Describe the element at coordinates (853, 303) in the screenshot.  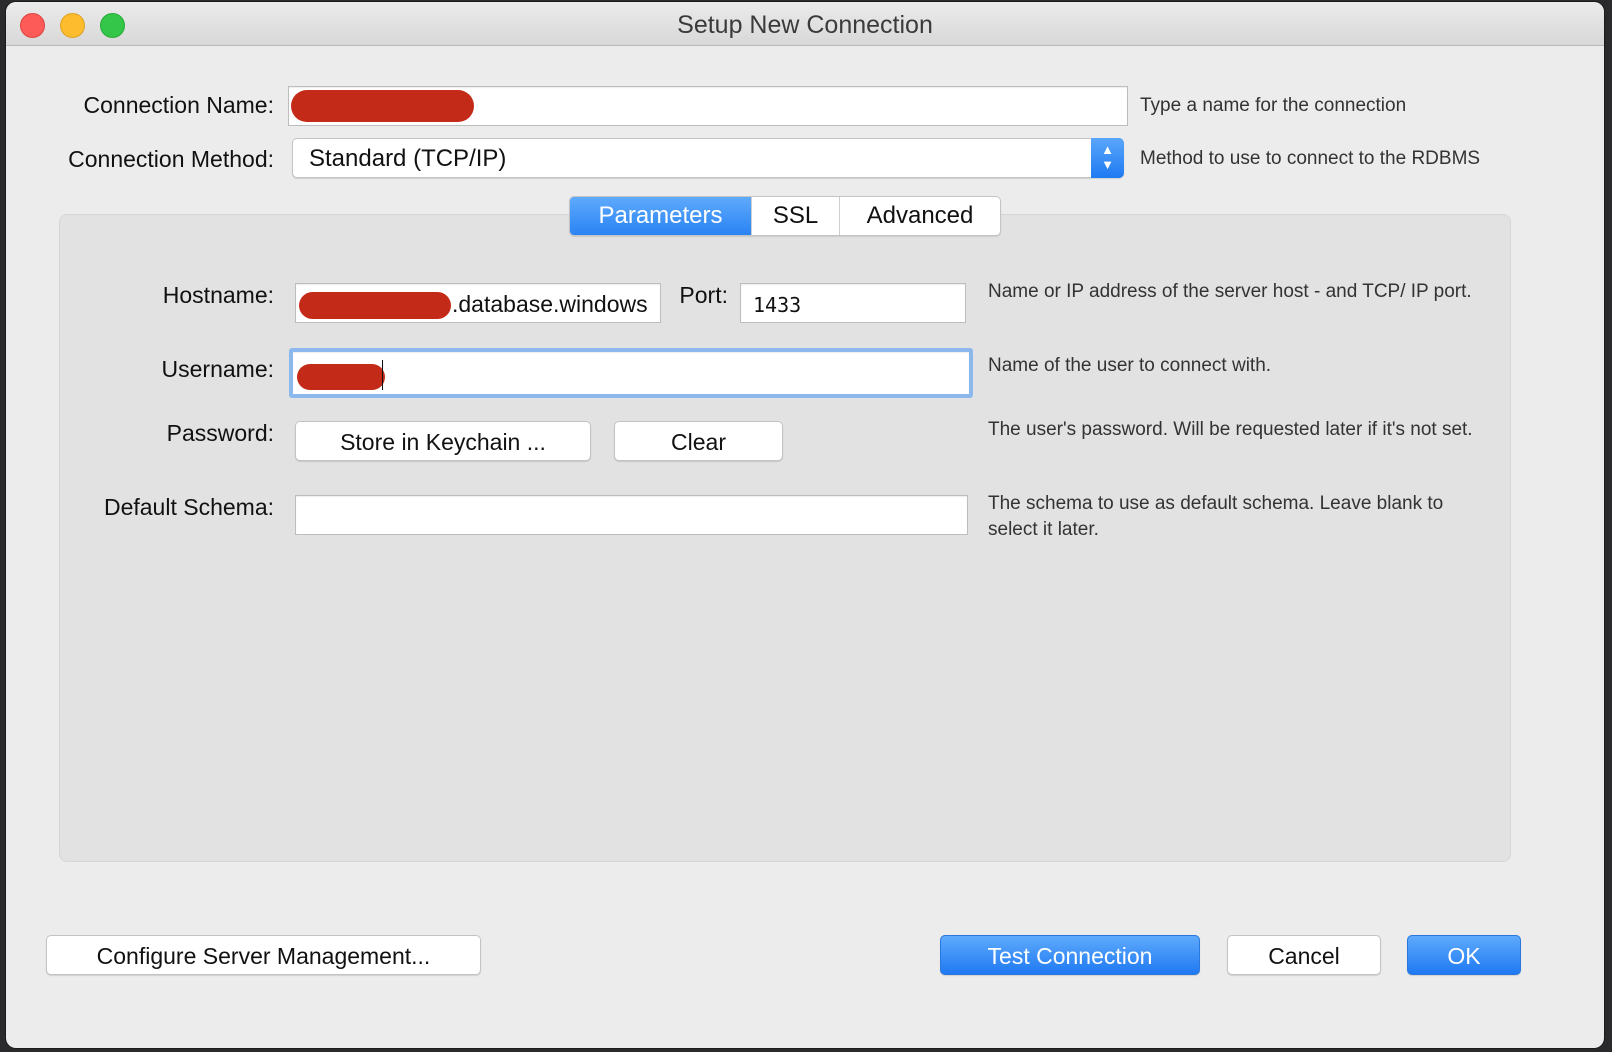
I see `port-input: 1433` at that location.